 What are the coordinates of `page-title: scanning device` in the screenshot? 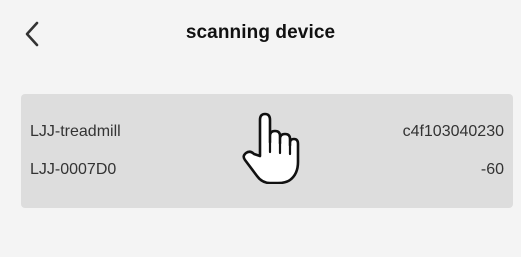 It's located at (260, 32).